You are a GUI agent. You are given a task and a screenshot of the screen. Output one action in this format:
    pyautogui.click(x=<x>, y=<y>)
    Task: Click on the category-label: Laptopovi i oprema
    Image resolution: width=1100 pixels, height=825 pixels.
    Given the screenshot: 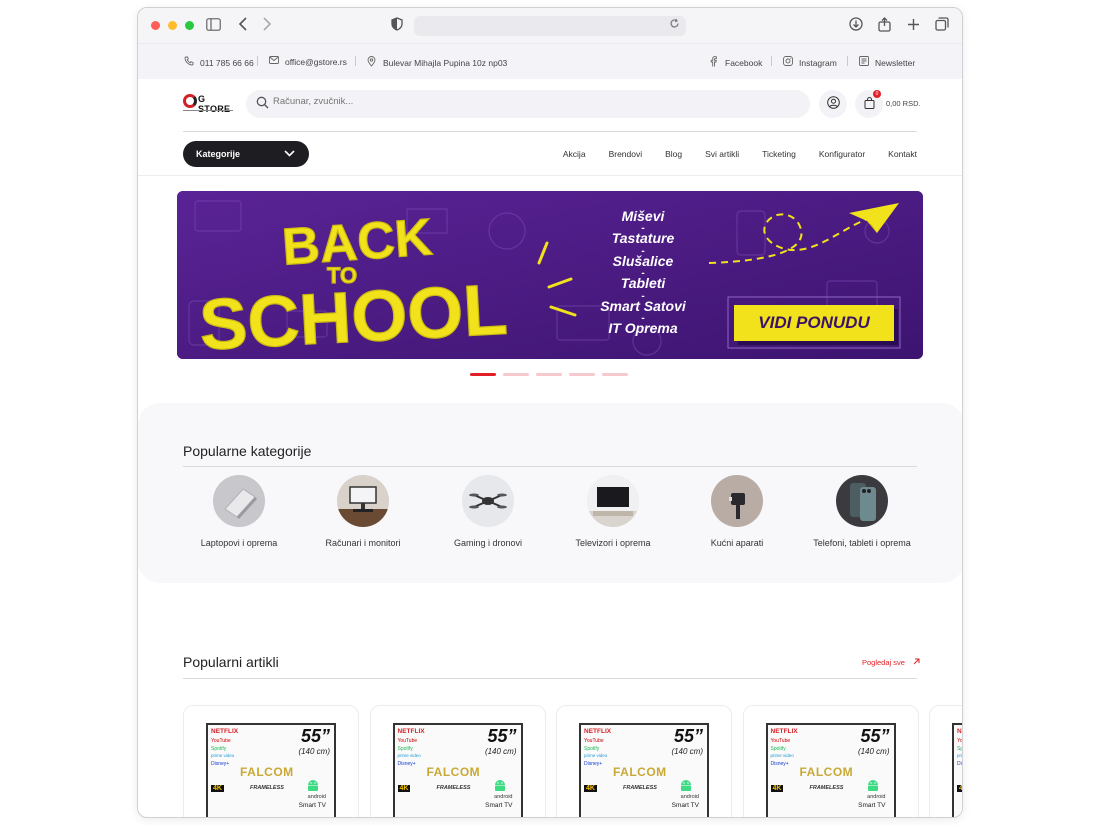 What is the action you would take?
    pyautogui.click(x=239, y=543)
    